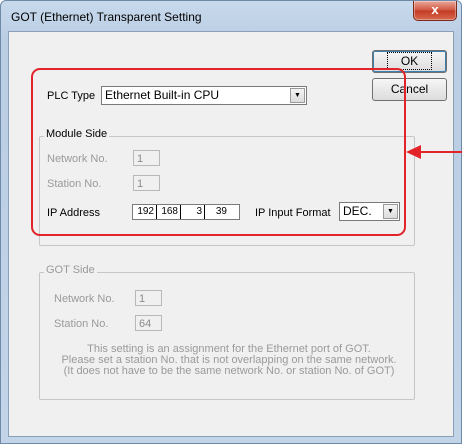 The width and height of the screenshot is (462, 444). Describe the element at coordinates (74, 184) in the screenshot. I see `module-station-no-label: Station No.` at that location.